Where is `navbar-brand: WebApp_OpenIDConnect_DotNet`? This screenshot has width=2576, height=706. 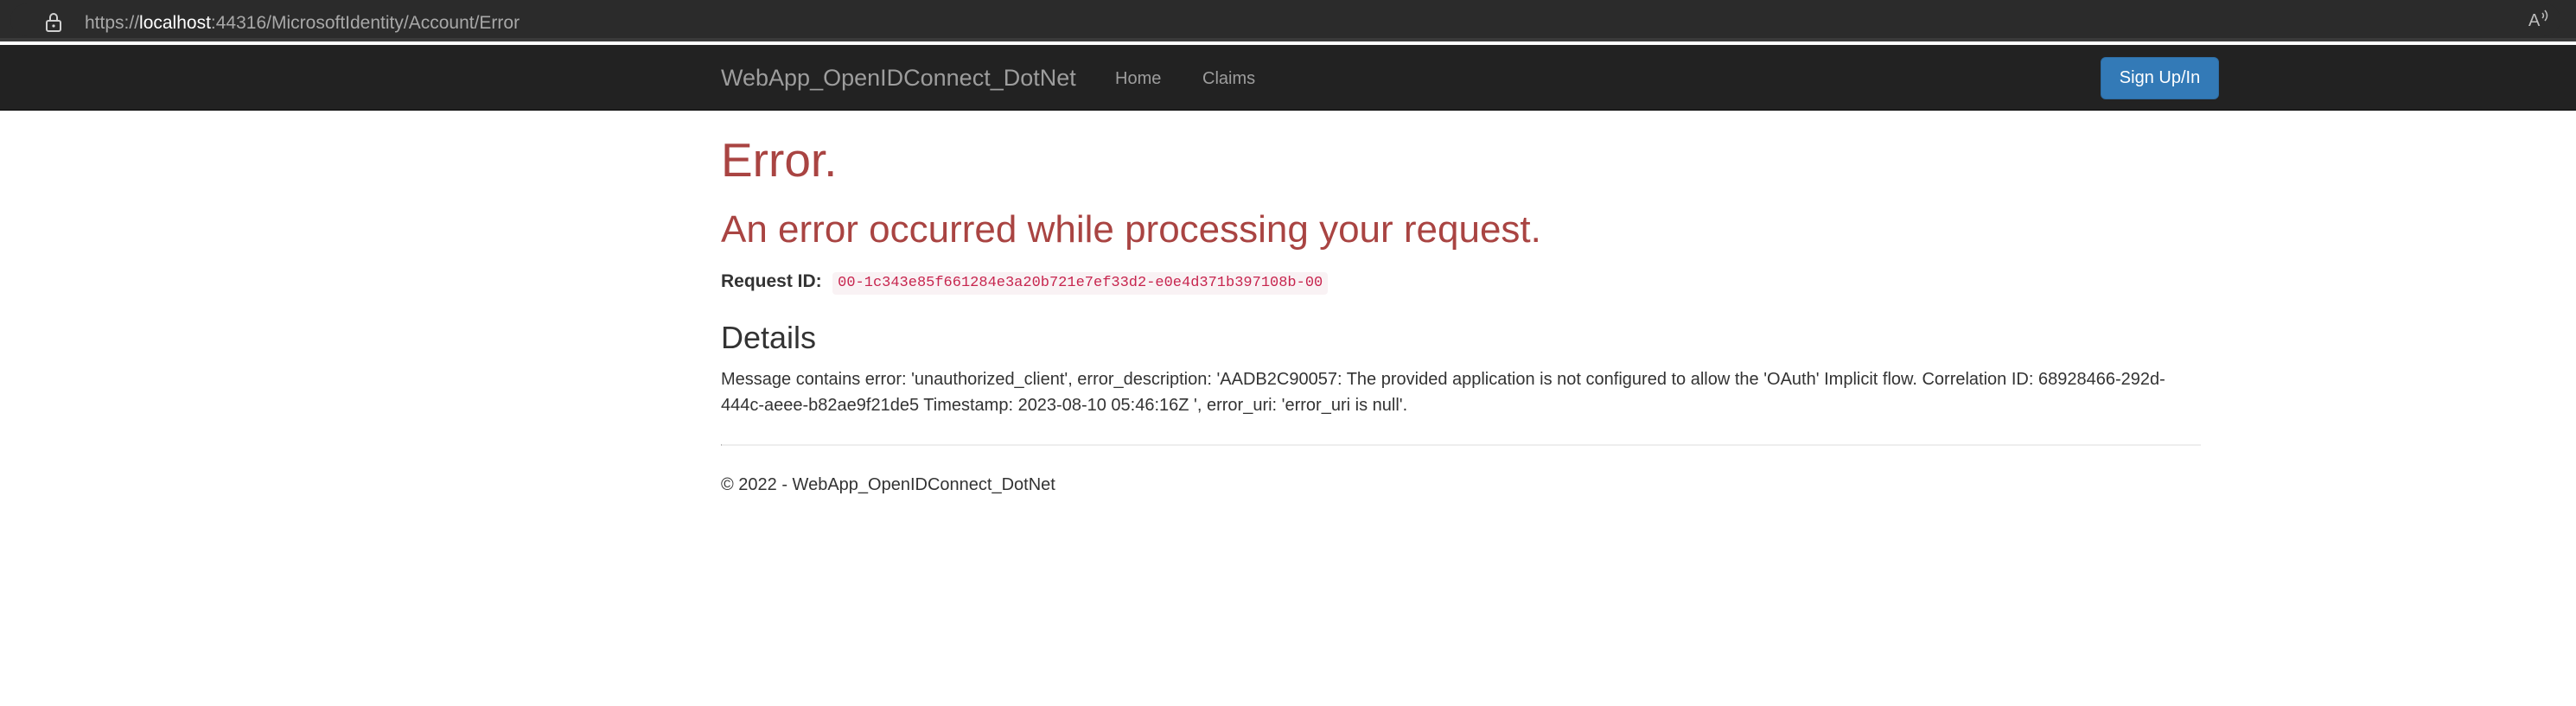
navbar-brand: WebApp_OpenIDConnect_DotNet is located at coordinates (898, 78).